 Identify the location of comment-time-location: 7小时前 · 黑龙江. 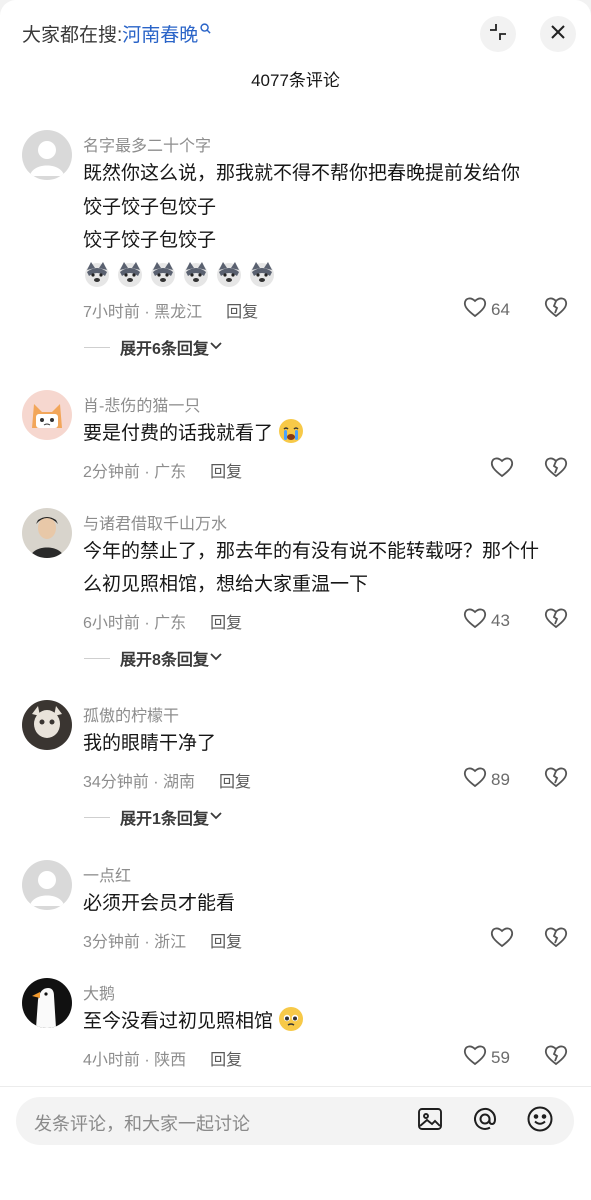
(143, 312).